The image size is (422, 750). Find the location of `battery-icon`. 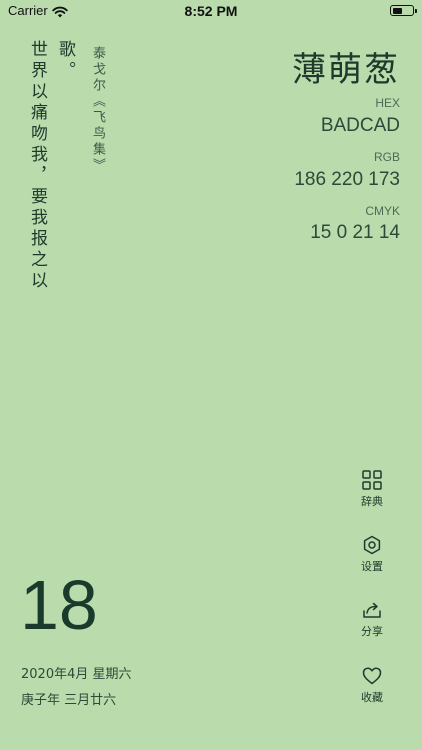

battery-icon is located at coordinates (403, 10).